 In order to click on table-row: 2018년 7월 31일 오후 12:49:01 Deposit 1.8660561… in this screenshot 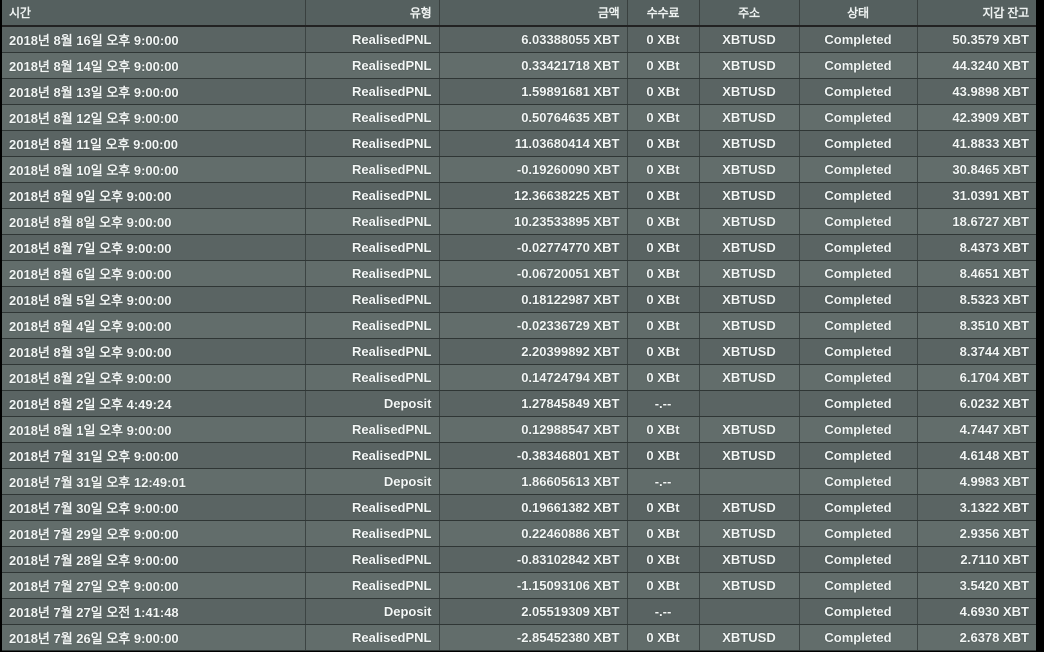, I will do `click(519, 481)`.